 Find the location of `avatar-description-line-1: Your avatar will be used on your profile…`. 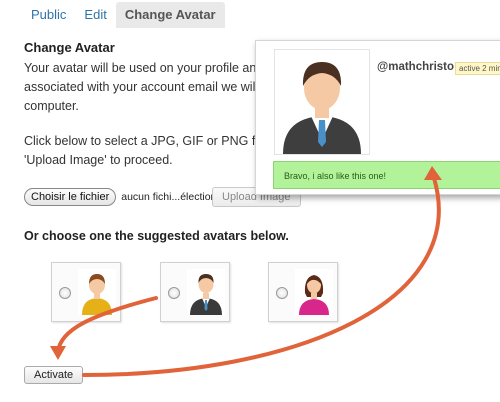

avatar-description-line-1: Your avatar will be used on your profile… is located at coordinates (156, 68).